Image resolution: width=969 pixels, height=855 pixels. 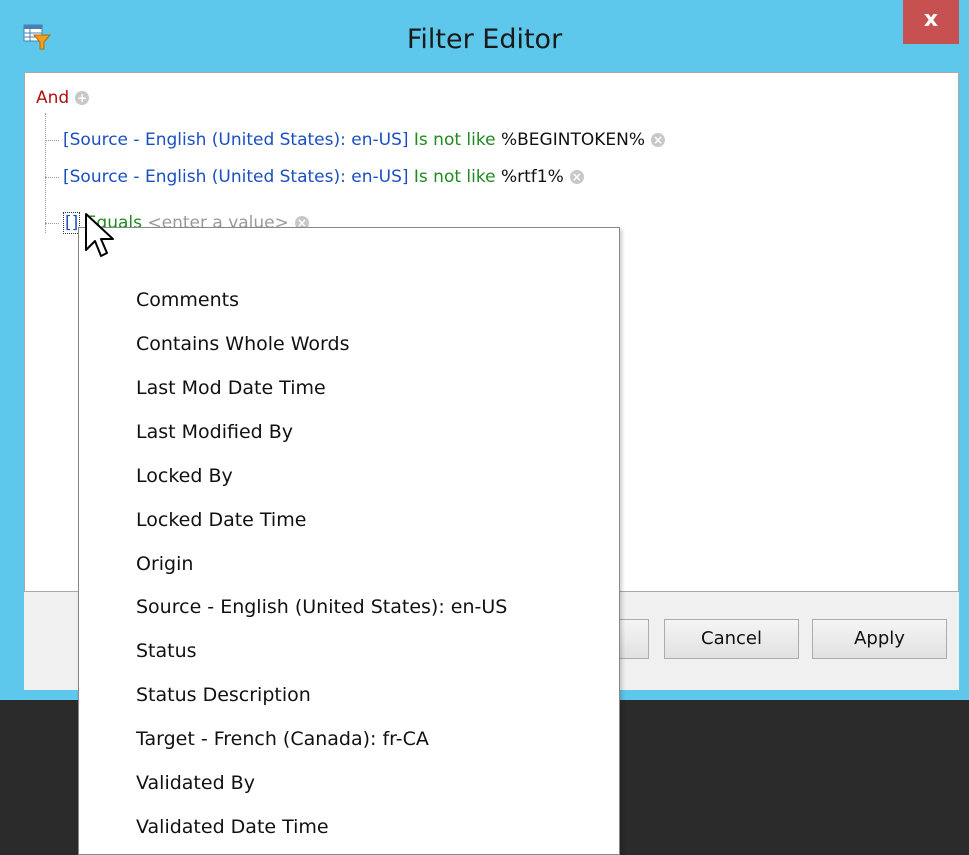 What do you see at coordinates (931, 22) in the screenshot?
I see `close-button: x` at bounding box center [931, 22].